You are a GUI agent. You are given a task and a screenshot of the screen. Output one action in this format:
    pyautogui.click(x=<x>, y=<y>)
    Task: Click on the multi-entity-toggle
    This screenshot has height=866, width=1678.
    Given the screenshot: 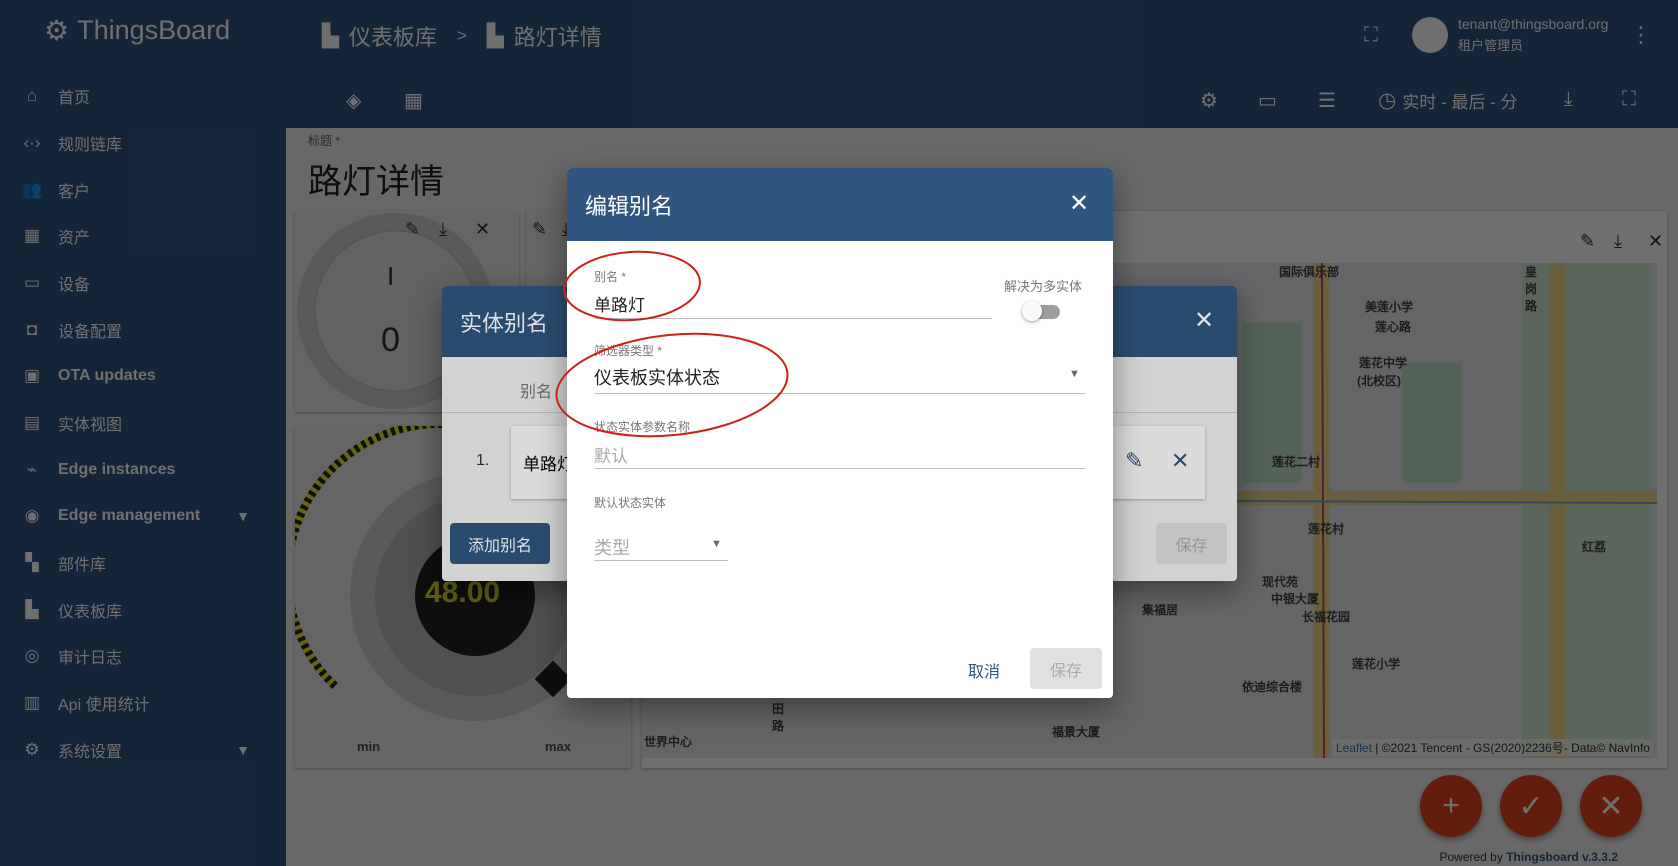 What is the action you would take?
    pyautogui.click(x=1042, y=311)
    